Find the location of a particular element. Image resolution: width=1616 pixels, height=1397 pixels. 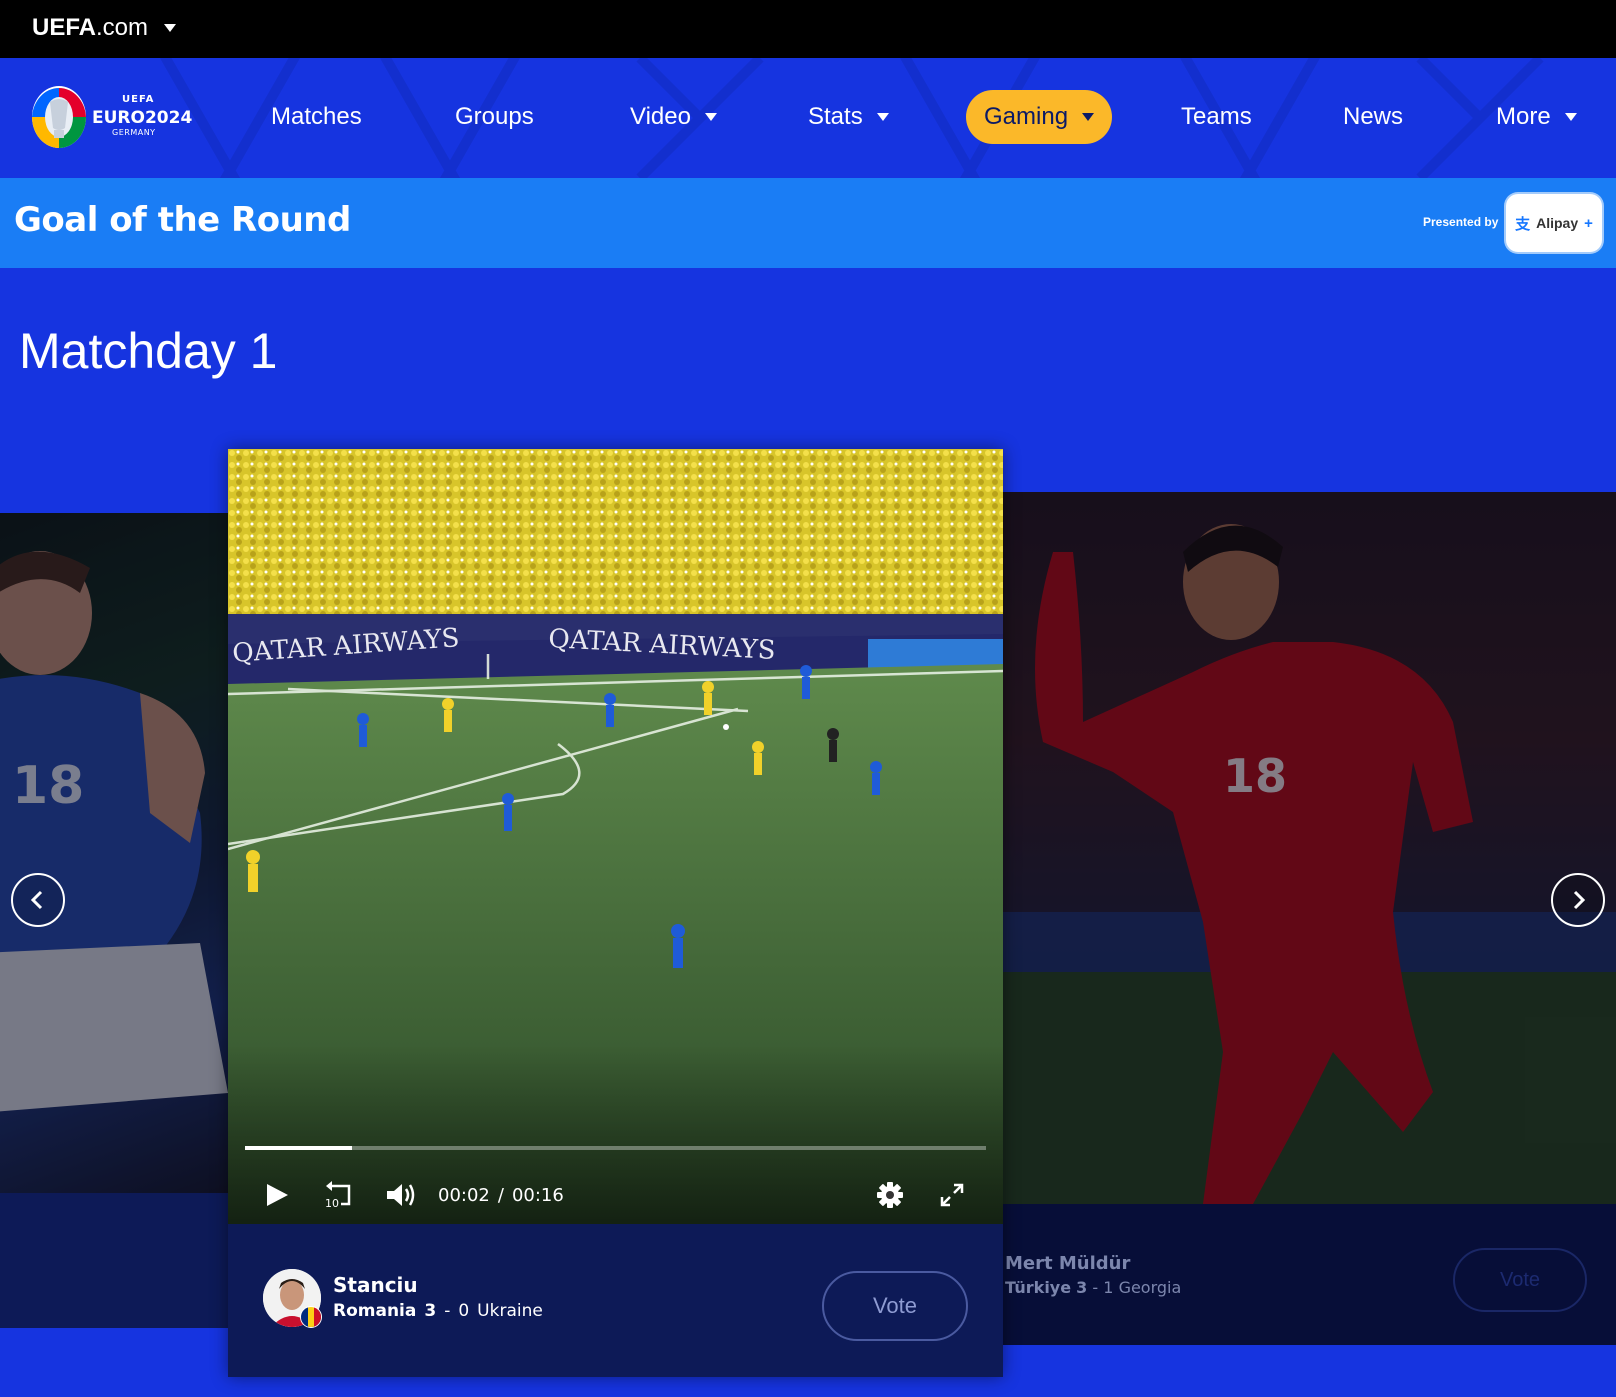

carousel-card-footer is located at coordinates (114, 1260).